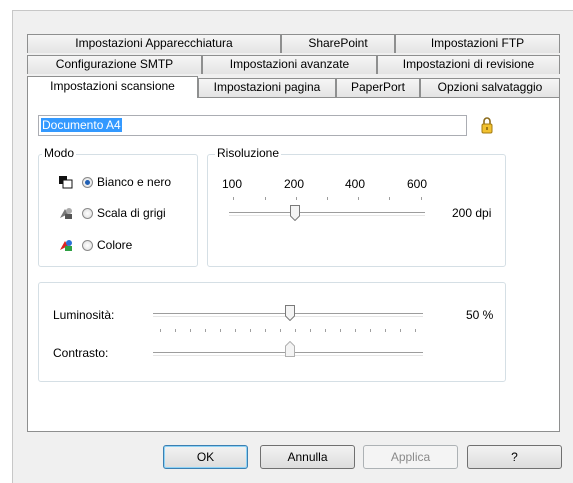 Image resolution: width=573 pixels, height=483 pixels. What do you see at coordinates (87, 245) in the screenshot?
I see `color-radio` at bounding box center [87, 245].